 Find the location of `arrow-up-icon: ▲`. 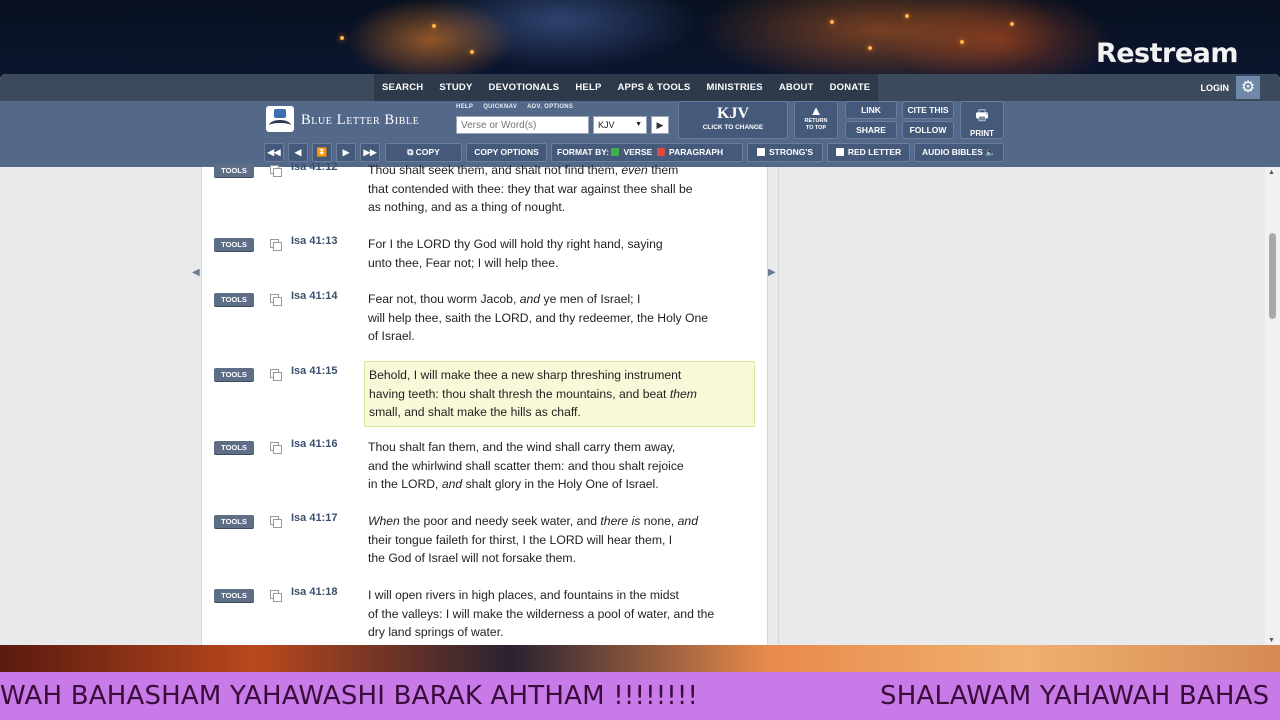

arrow-up-icon: ▲ is located at coordinates (816, 110).